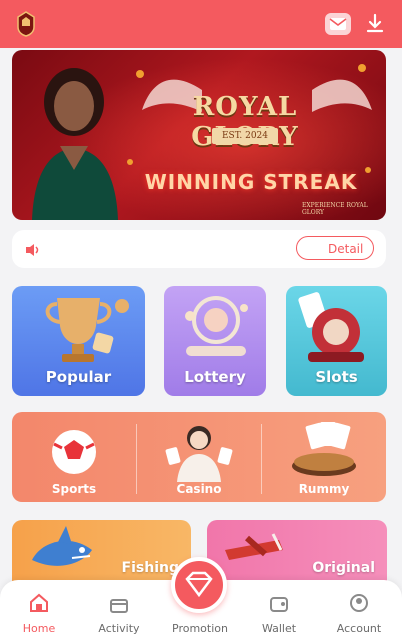  What do you see at coordinates (74, 452) in the screenshot?
I see `soccer-ball-icon` at bounding box center [74, 452].